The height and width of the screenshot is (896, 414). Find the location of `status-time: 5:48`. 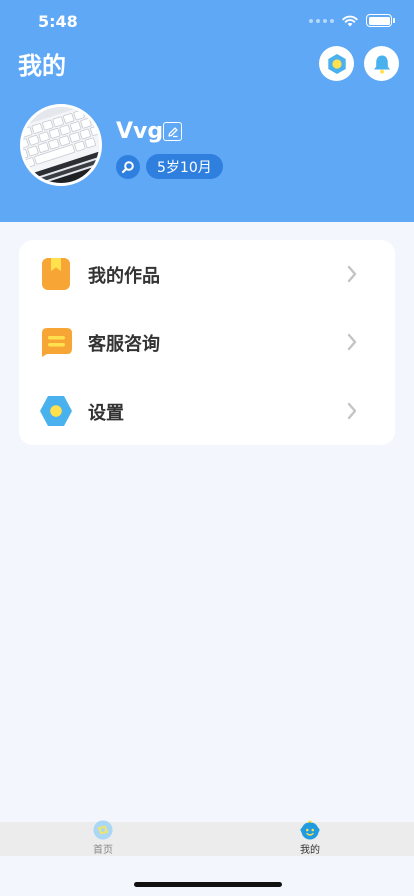

status-time: 5:48 is located at coordinates (58, 21).